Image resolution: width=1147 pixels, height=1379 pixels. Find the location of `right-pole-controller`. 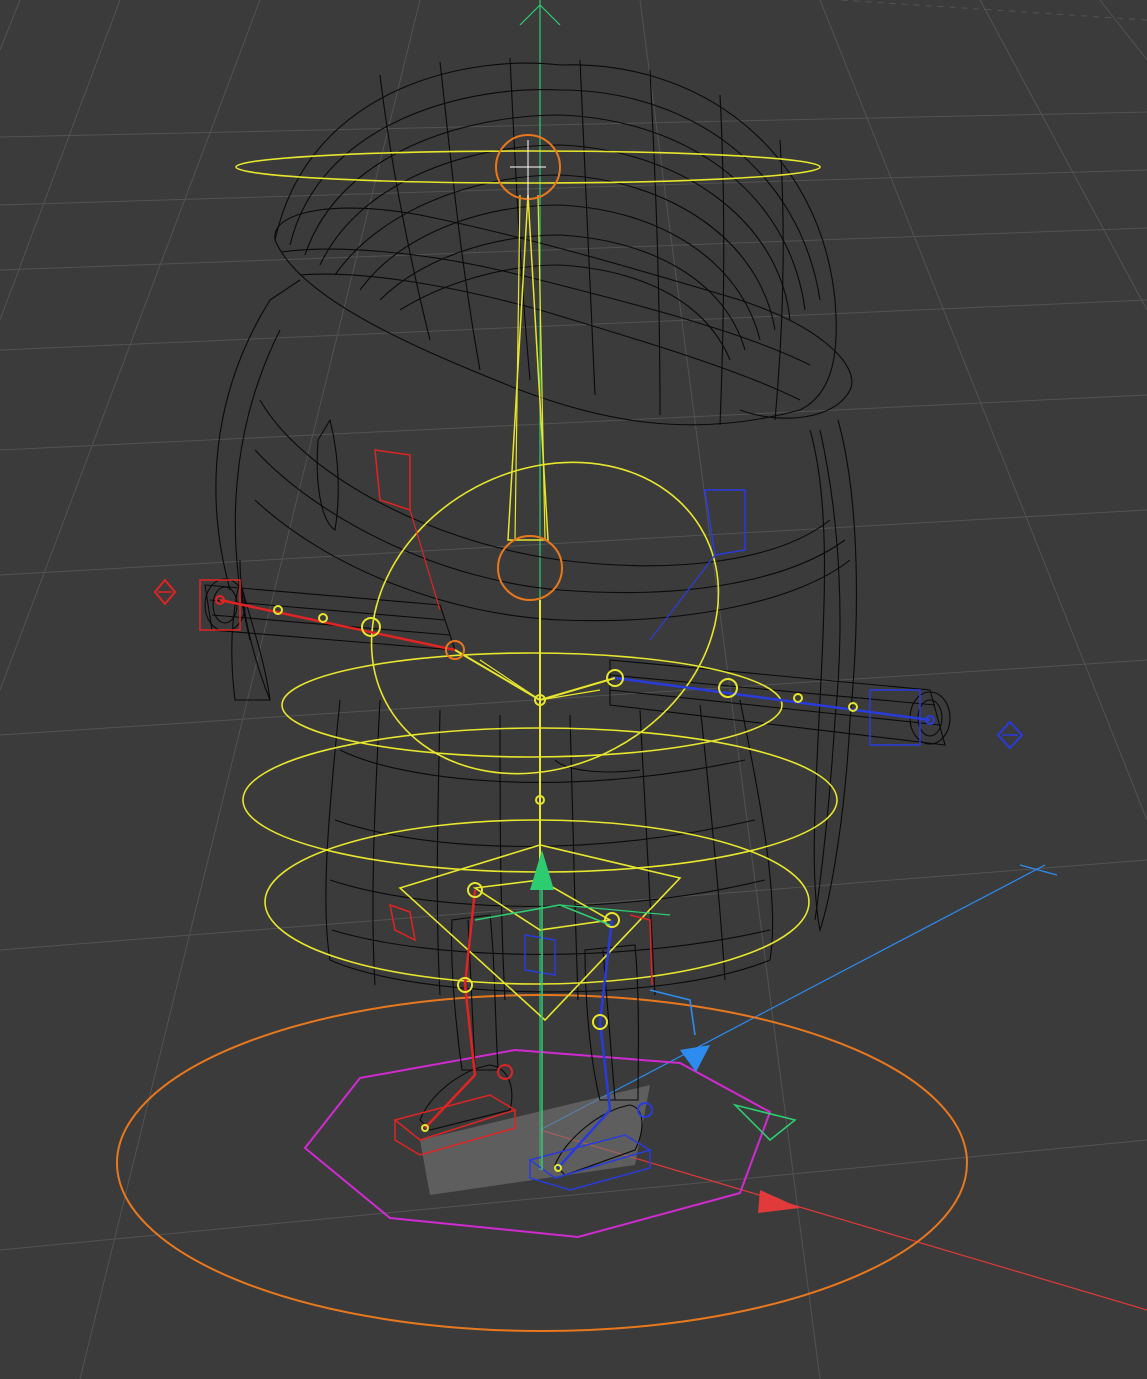

right-pole-controller is located at coordinates (1010, 735).